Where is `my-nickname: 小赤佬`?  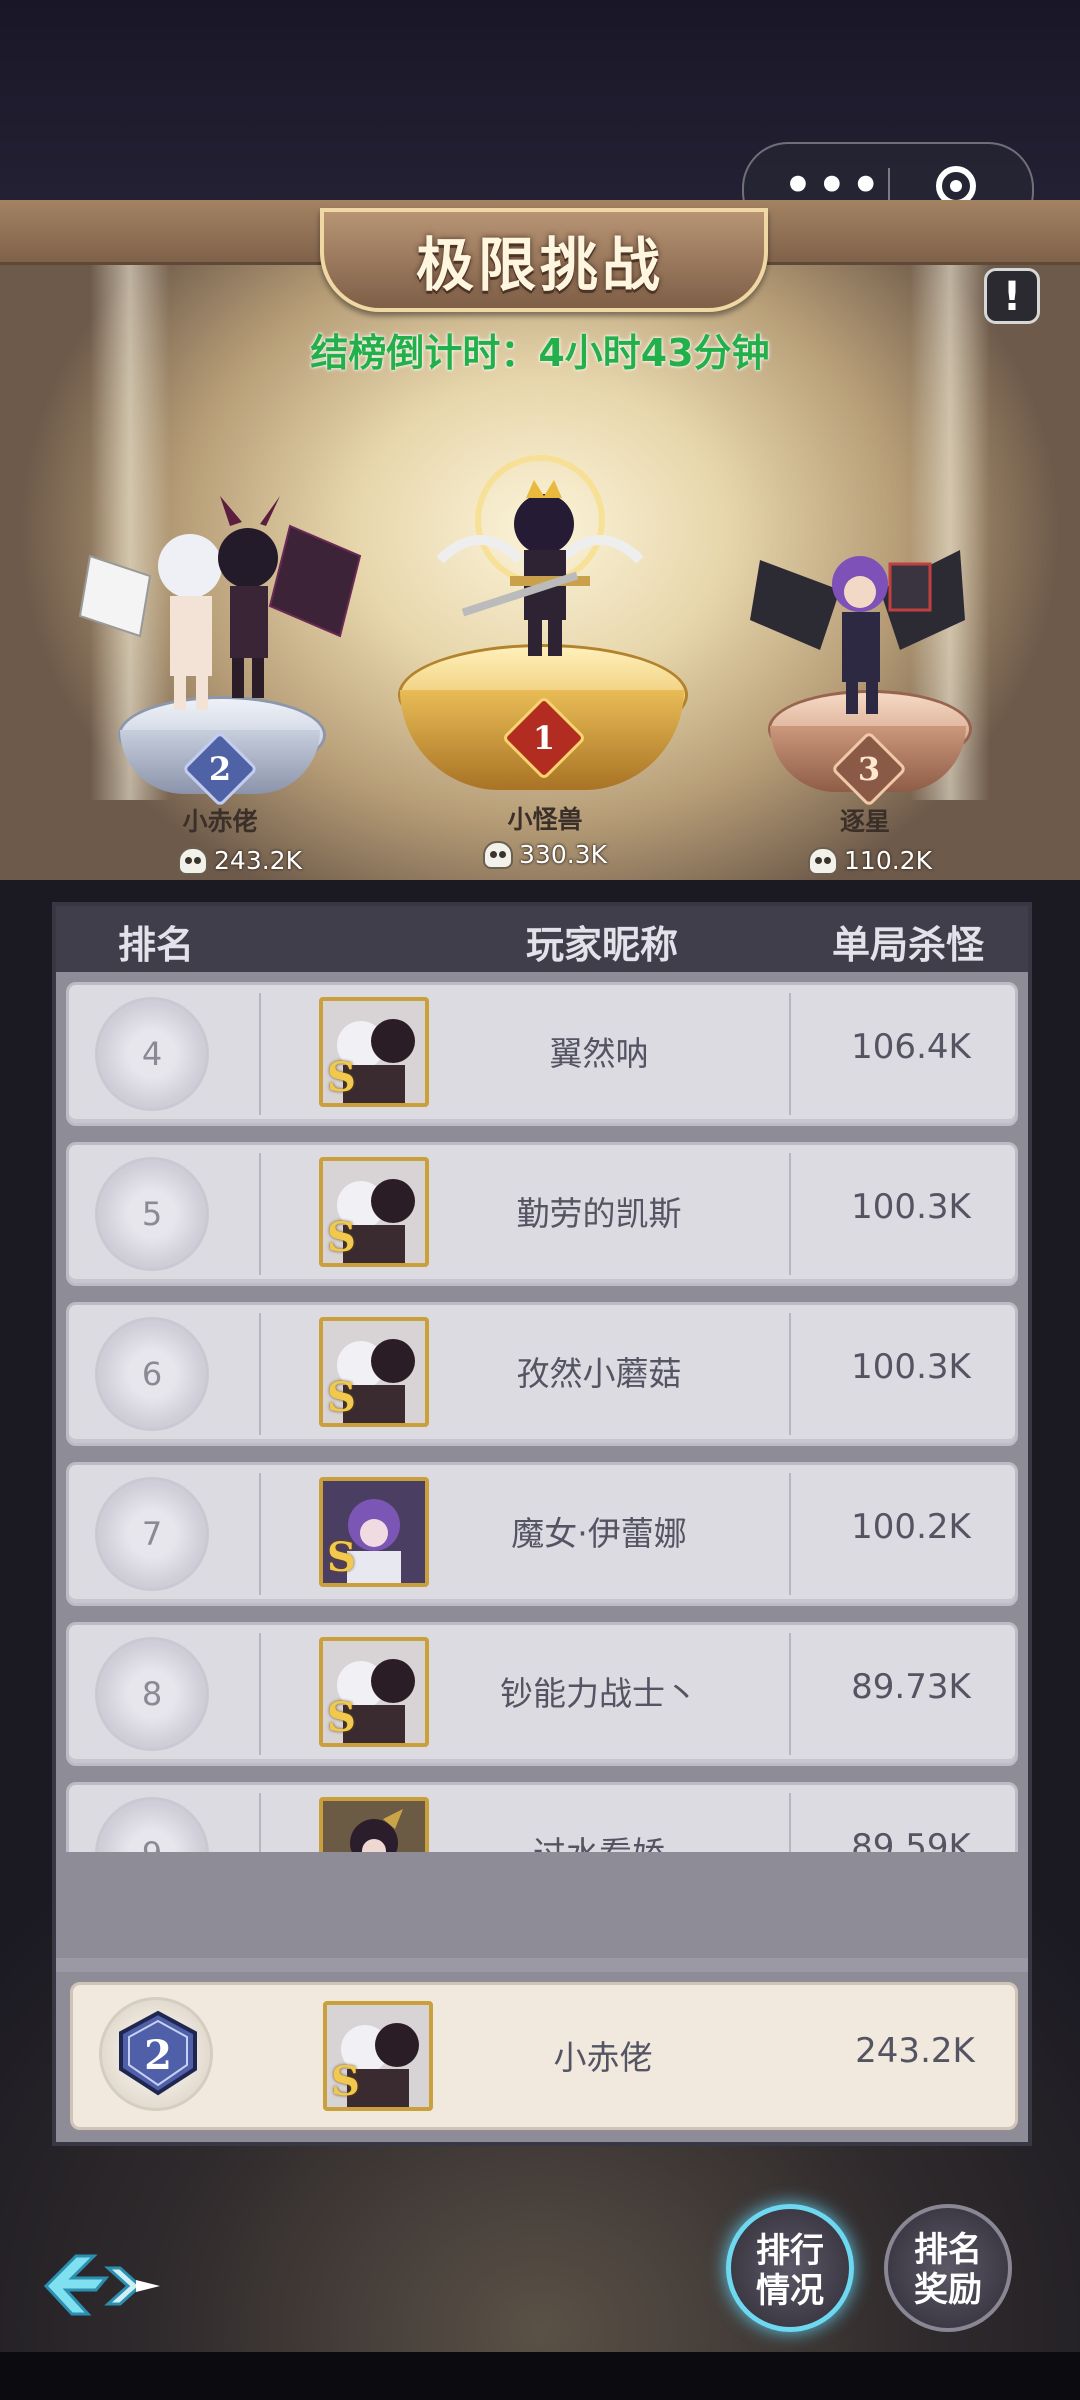
my-nickname: 小赤佬 is located at coordinates (603, 2057).